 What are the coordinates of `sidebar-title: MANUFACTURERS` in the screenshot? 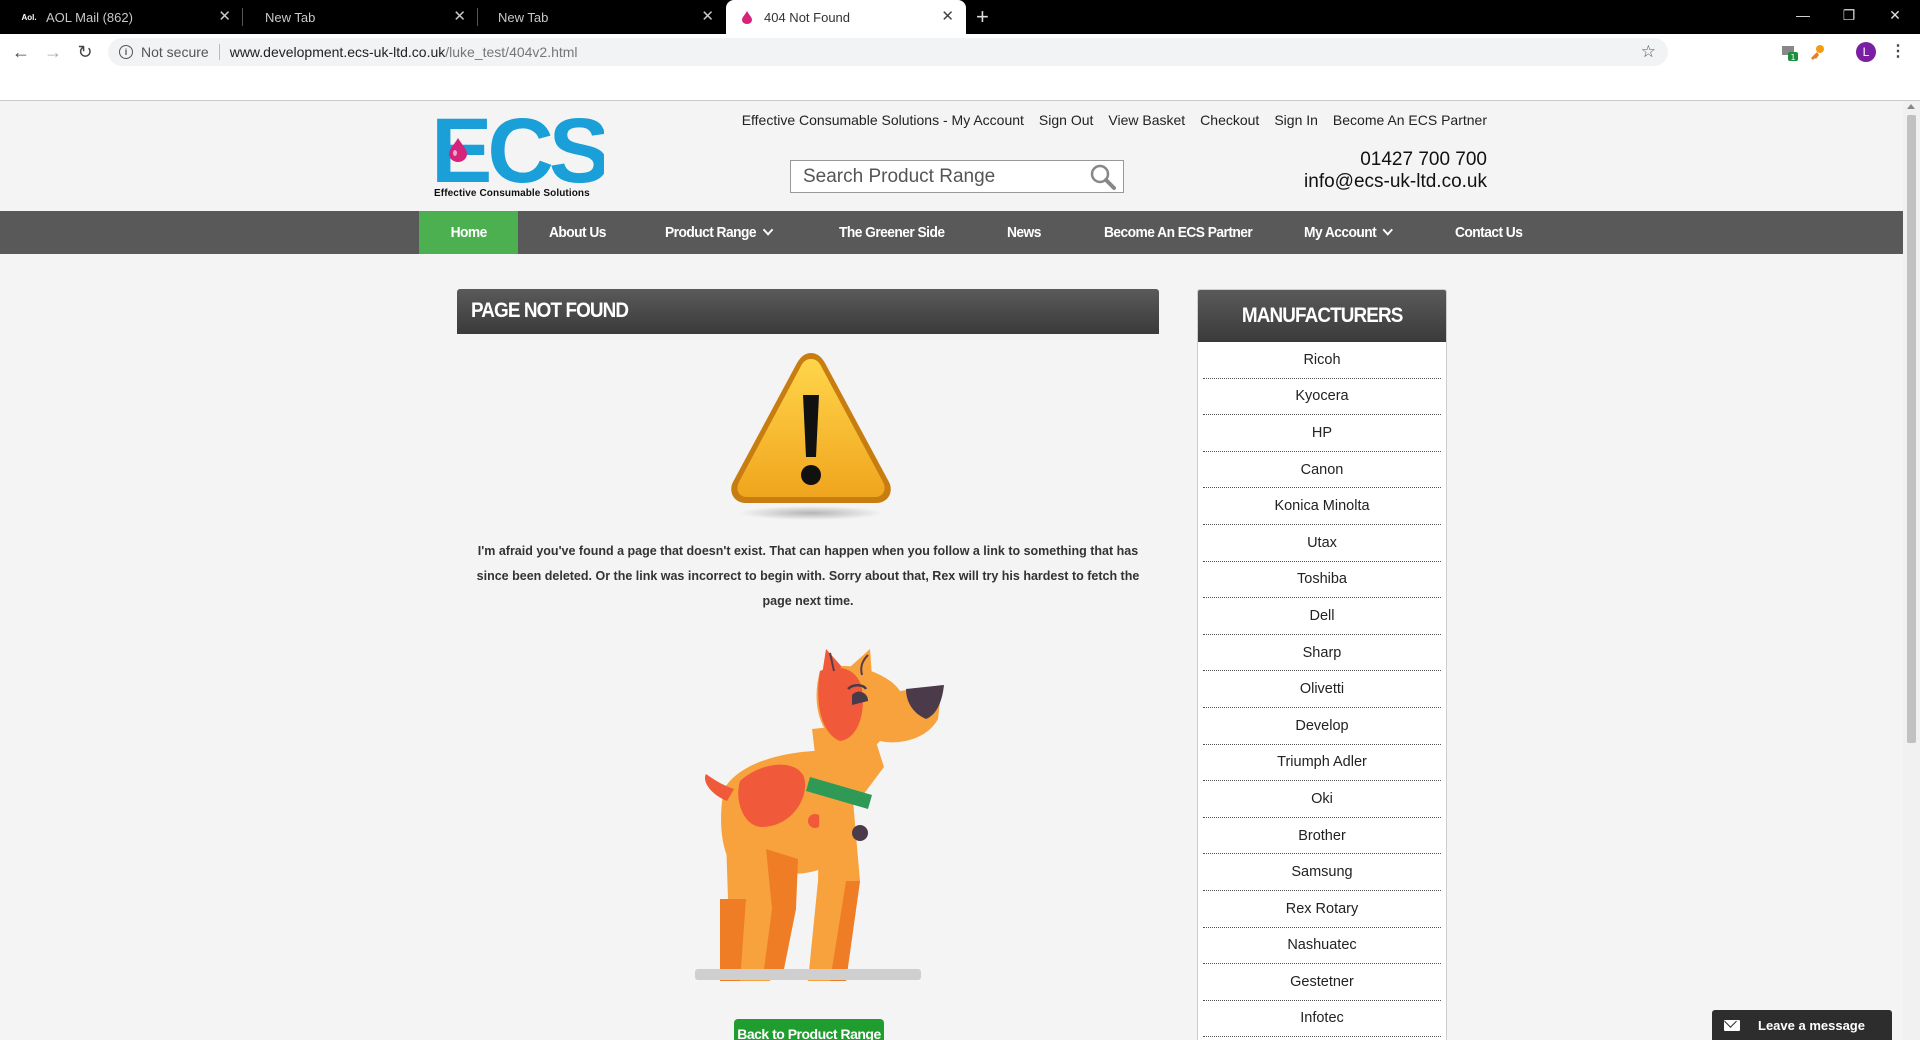 It's located at (1322, 315).